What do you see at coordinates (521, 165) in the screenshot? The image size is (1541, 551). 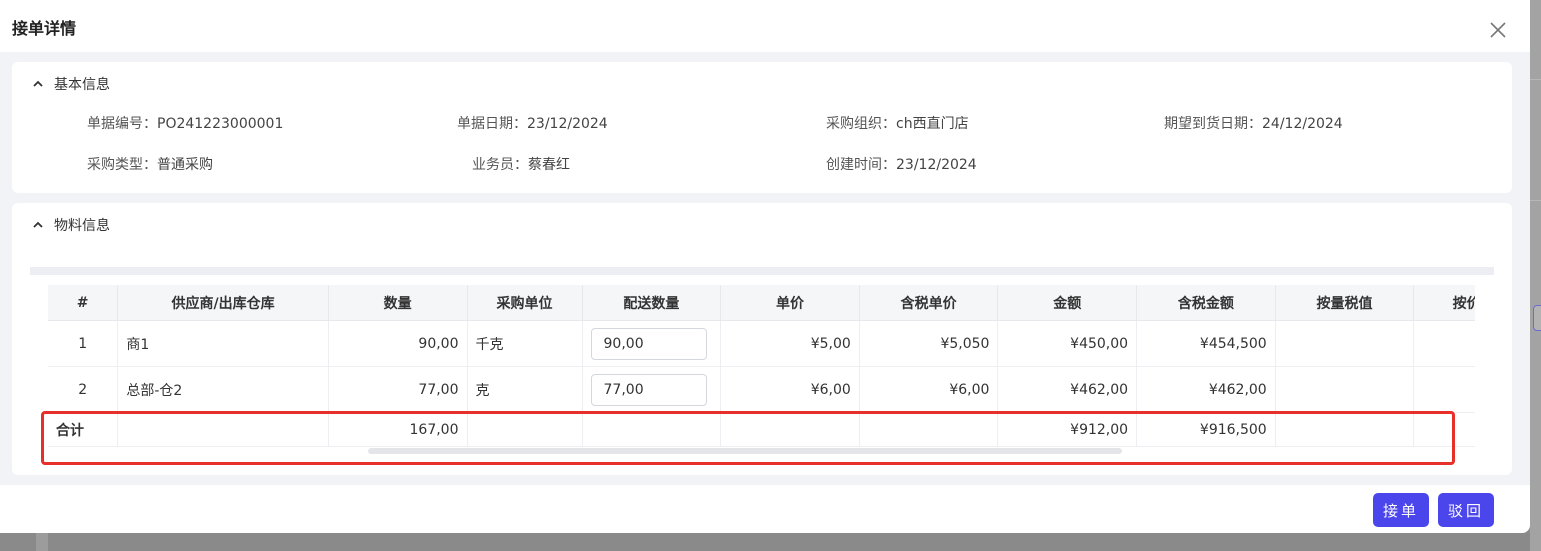 I see `salesperson-field: 业务员：蔡春红` at bounding box center [521, 165].